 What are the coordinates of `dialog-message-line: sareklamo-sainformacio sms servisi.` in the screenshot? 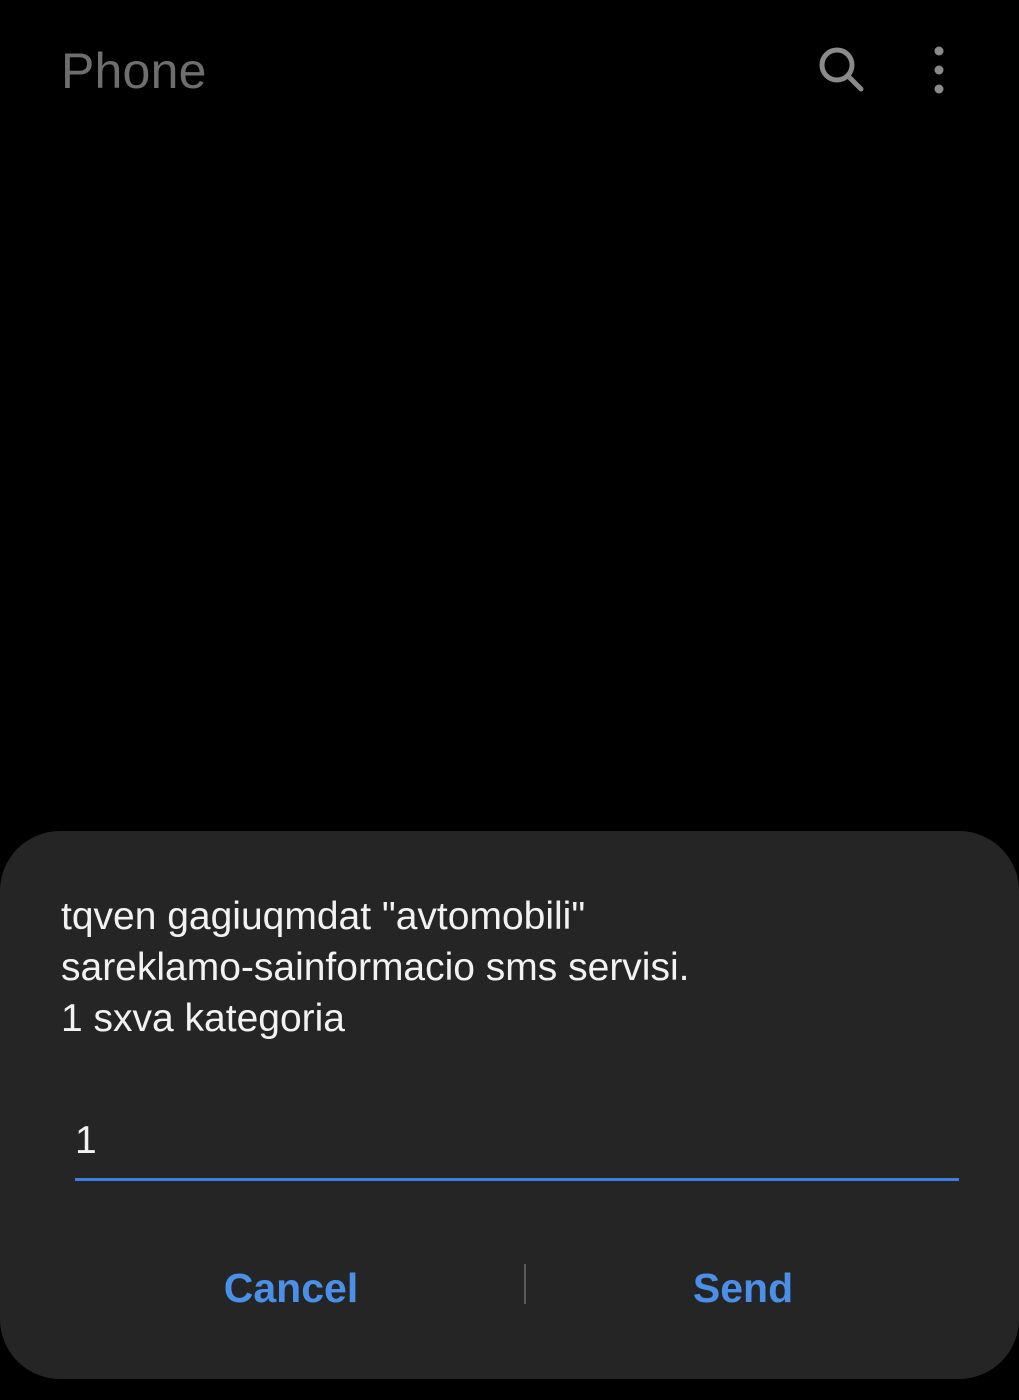 It's located at (375, 967).